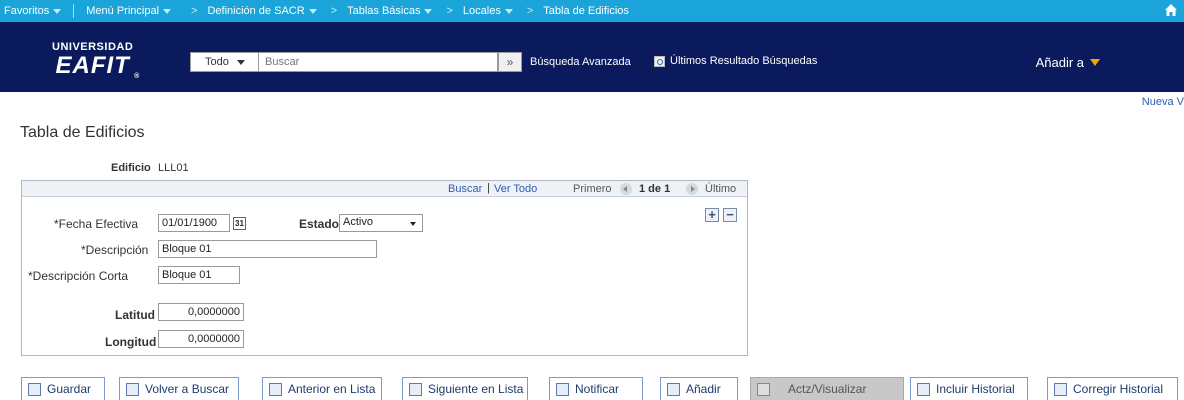  What do you see at coordinates (217, 62) in the screenshot?
I see `search-scope-value: Todo` at bounding box center [217, 62].